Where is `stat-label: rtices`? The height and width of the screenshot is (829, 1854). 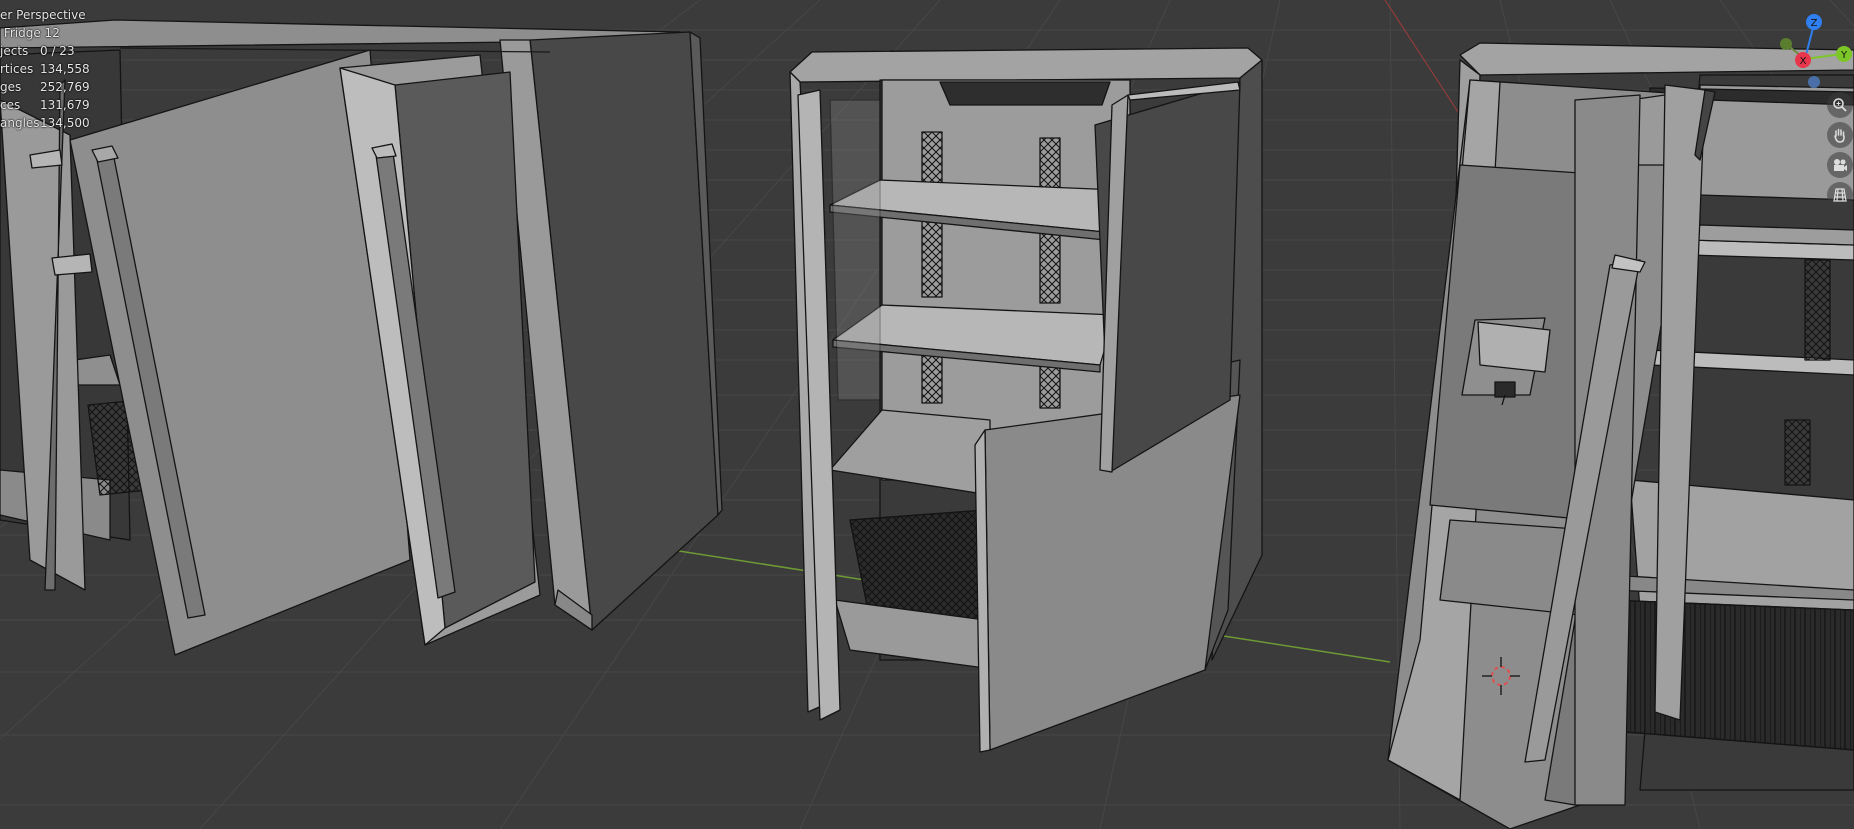 stat-label: rtices is located at coordinates (17, 69).